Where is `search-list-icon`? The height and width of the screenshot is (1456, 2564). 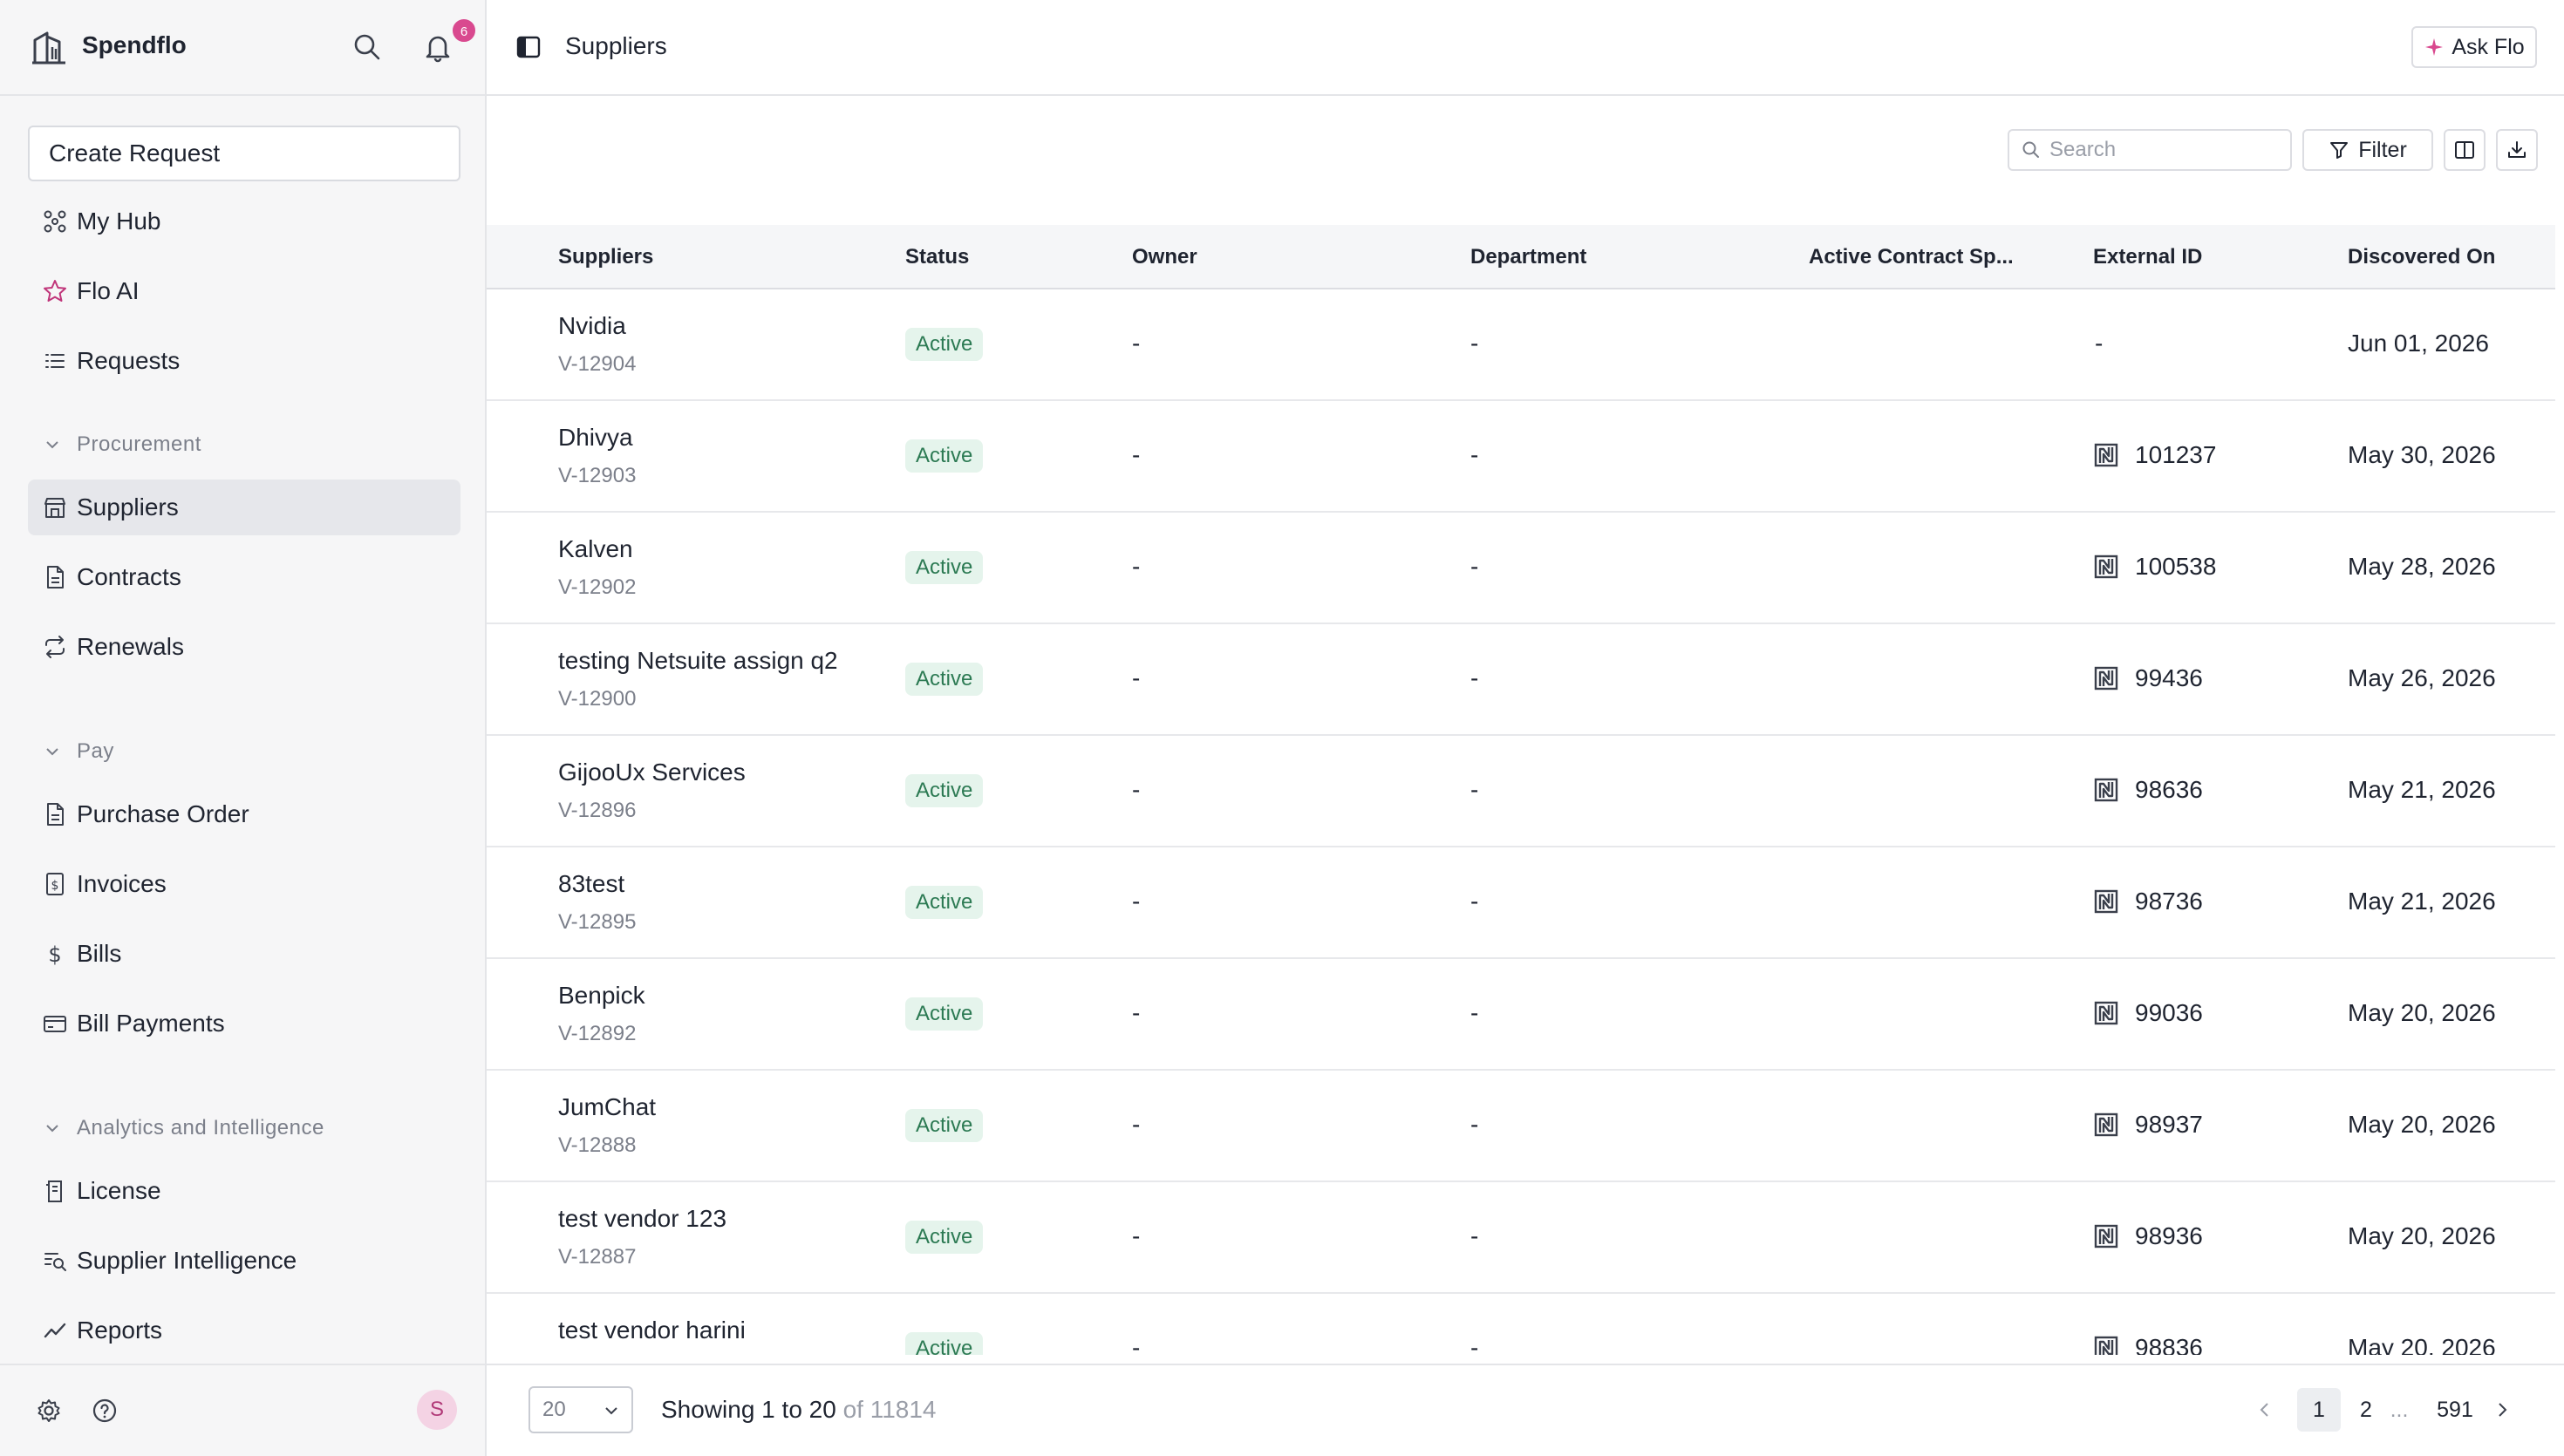
search-list-icon is located at coordinates (55, 1262).